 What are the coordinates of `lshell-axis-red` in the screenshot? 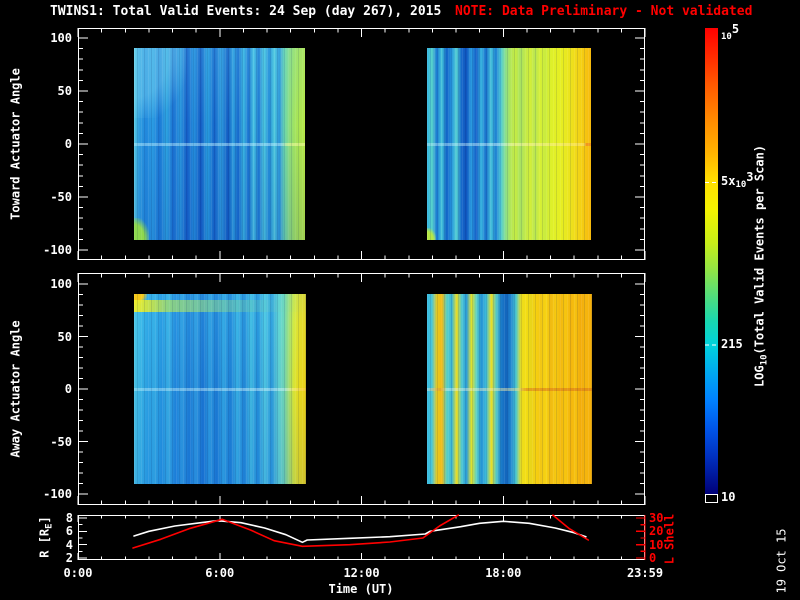 It's located at (641, 537).